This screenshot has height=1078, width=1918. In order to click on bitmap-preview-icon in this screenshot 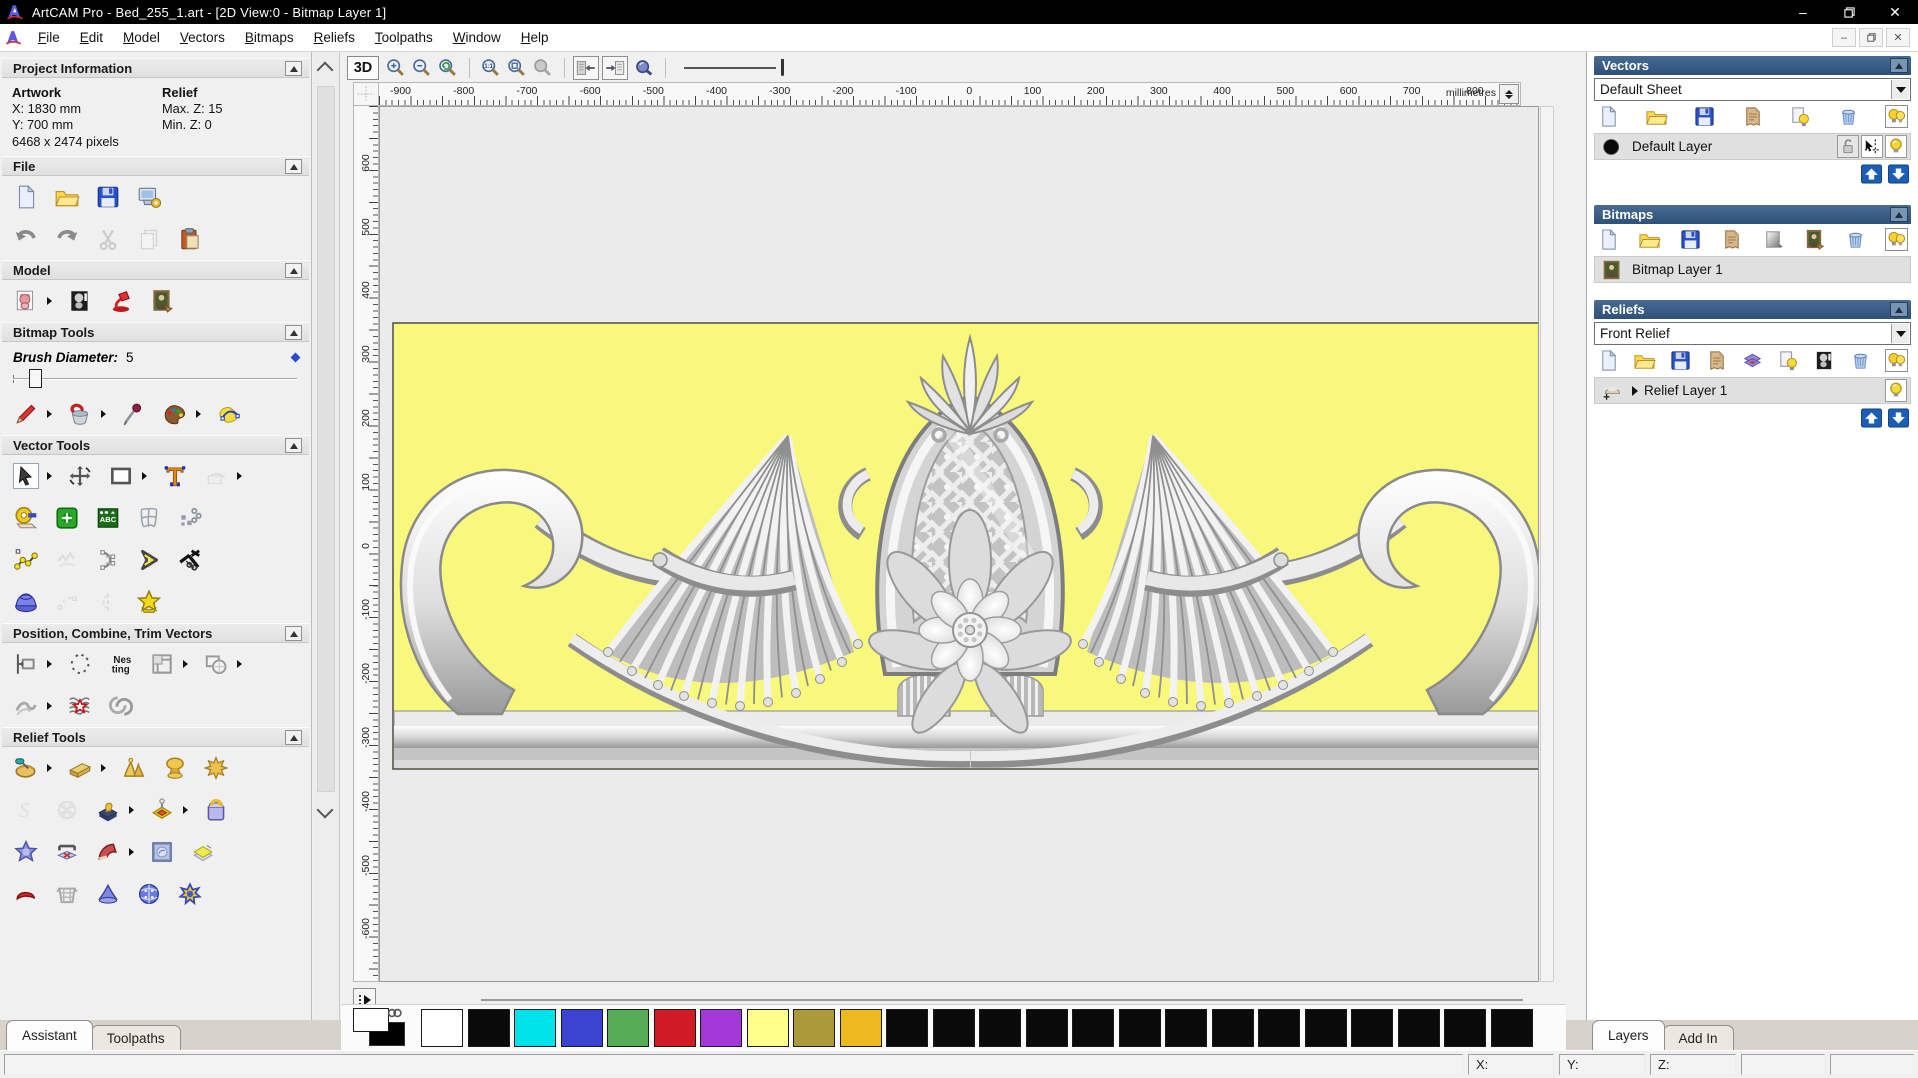, I will do `click(1814, 239)`.